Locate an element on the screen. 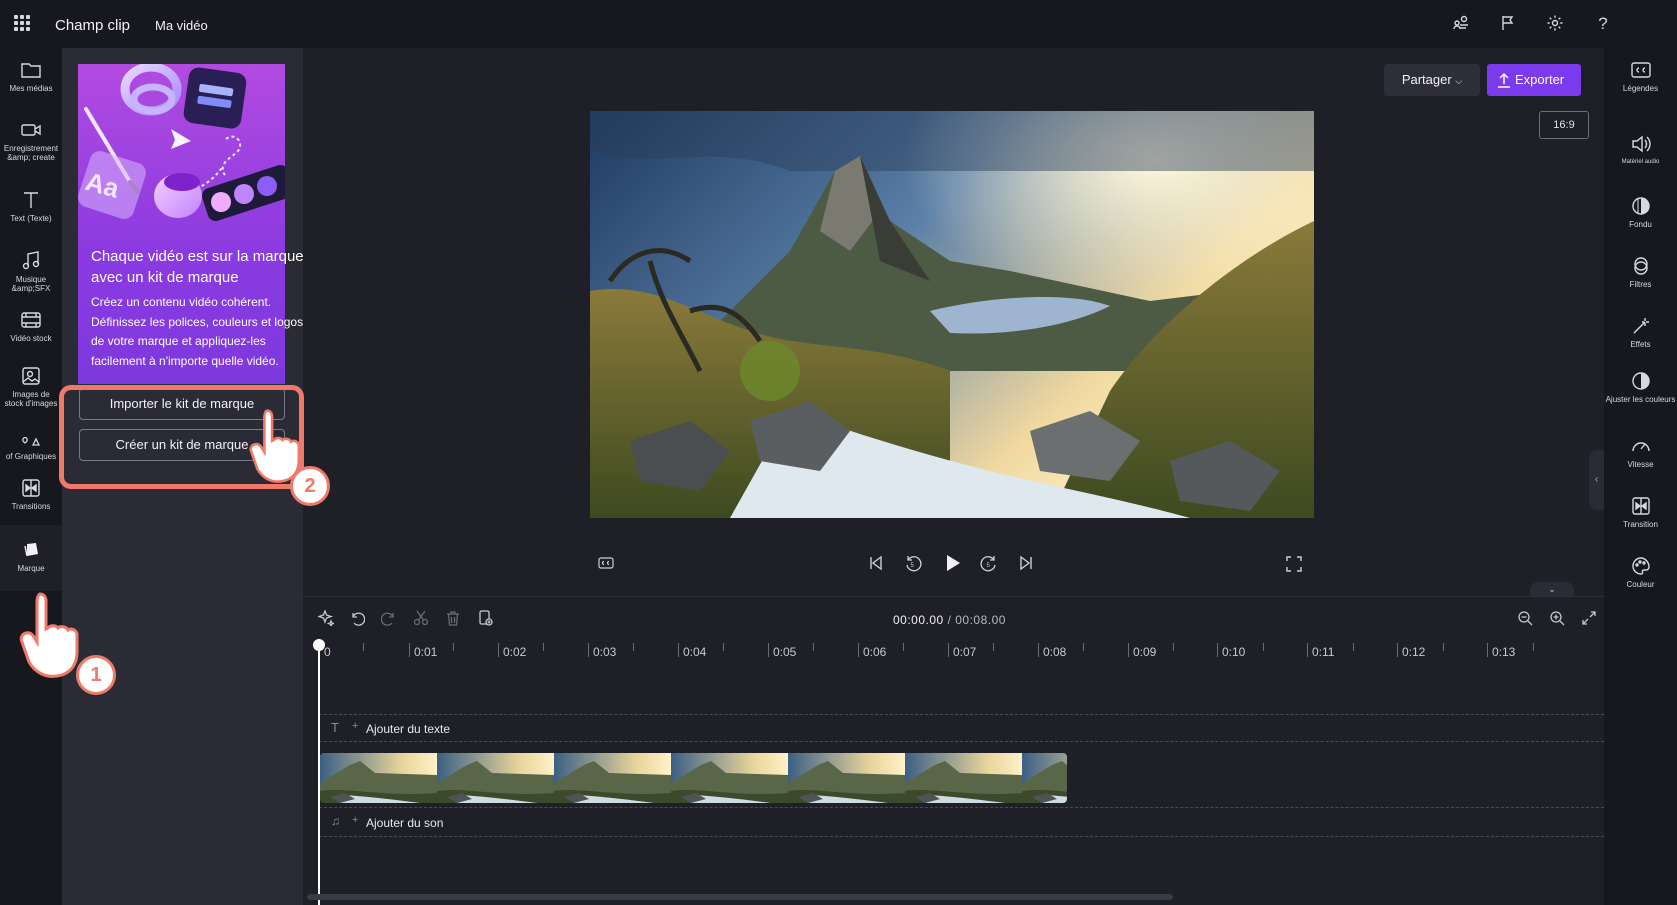 The image size is (1677, 905). brand-icon is located at coordinates (31, 550).